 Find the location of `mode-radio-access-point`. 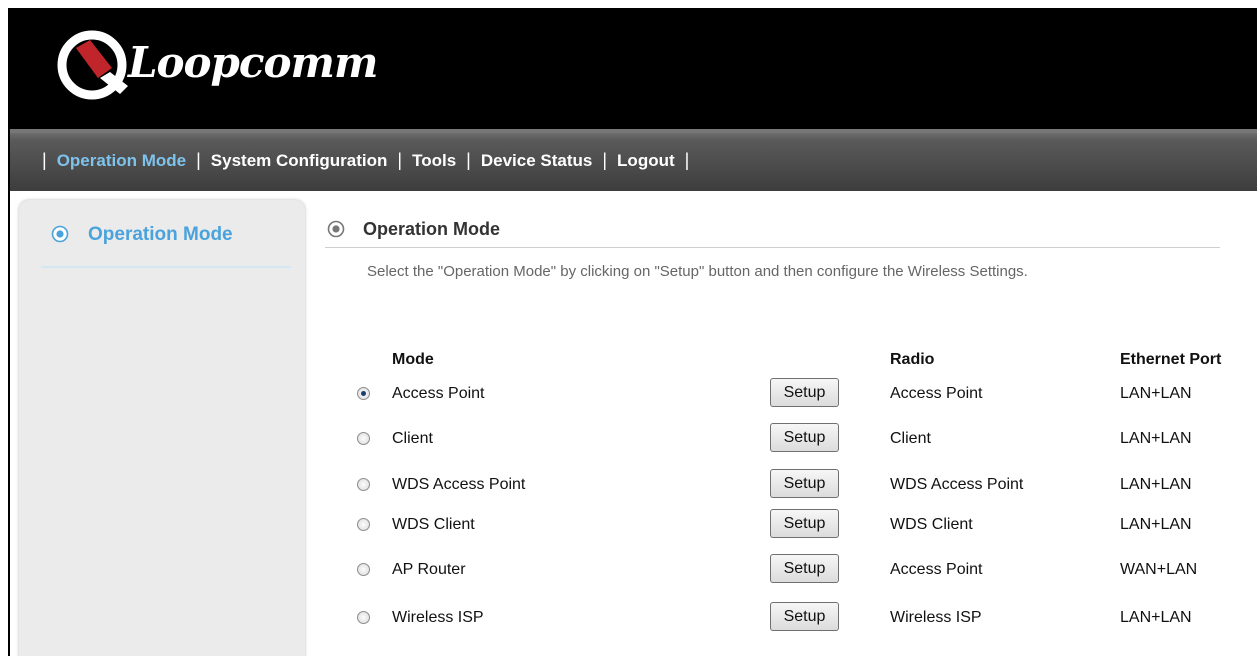

mode-radio-access-point is located at coordinates (363, 393).